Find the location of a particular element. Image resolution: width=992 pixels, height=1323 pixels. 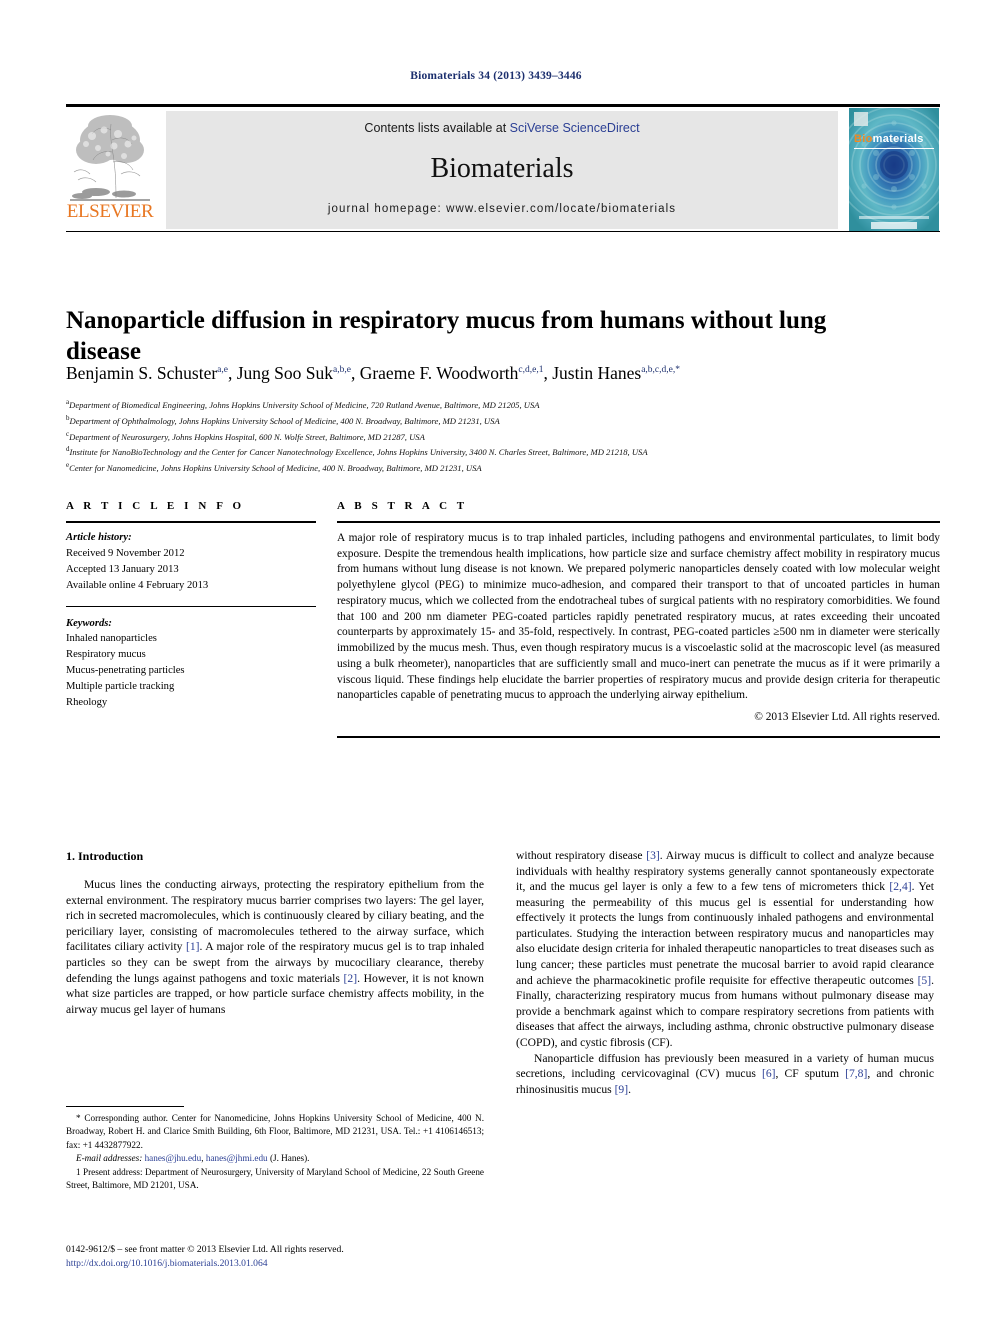

paragraph-text: . is located at coordinates (629, 1089).